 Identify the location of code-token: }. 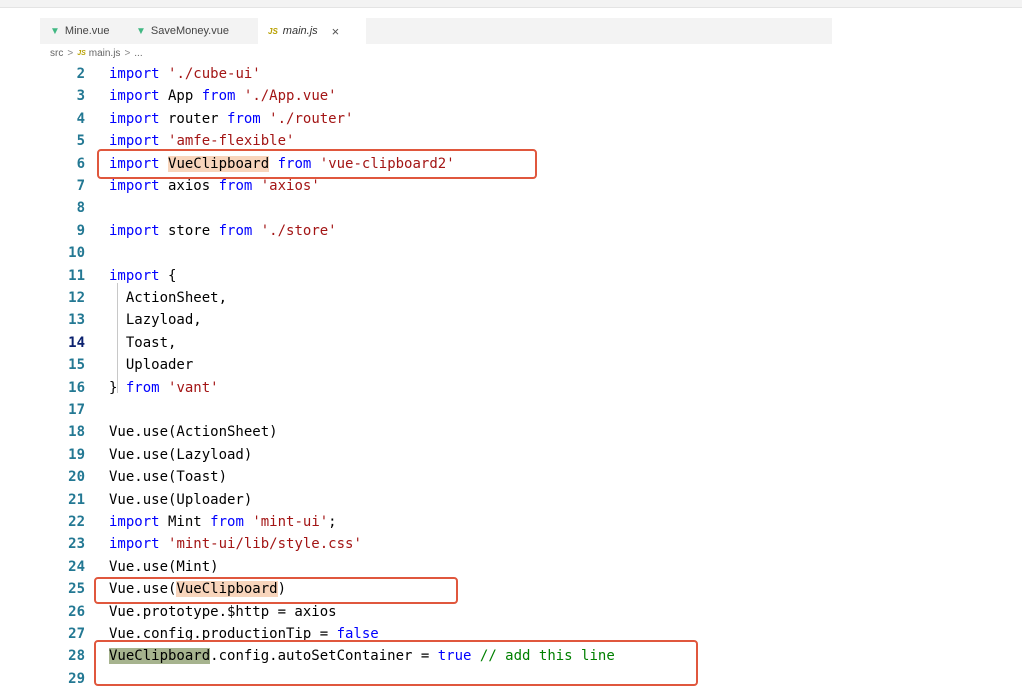
(117, 387).